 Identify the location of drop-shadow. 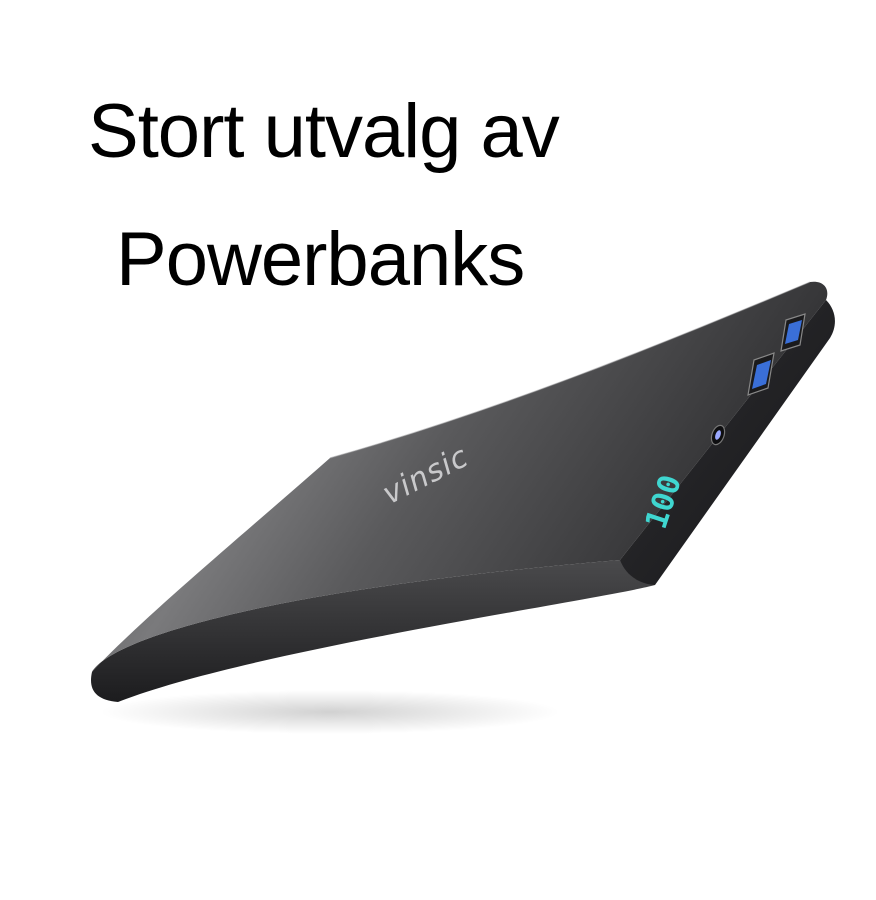
(330, 712).